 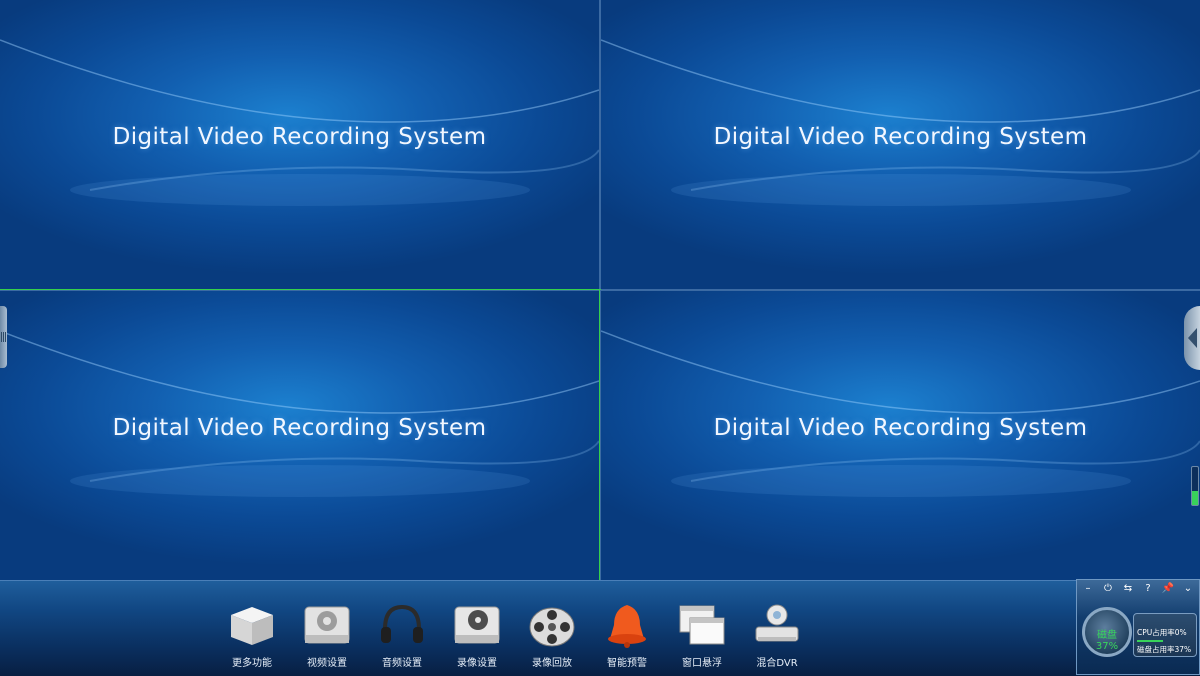 I want to click on expand-left-arrow-icon, so click(x=1192, y=338).